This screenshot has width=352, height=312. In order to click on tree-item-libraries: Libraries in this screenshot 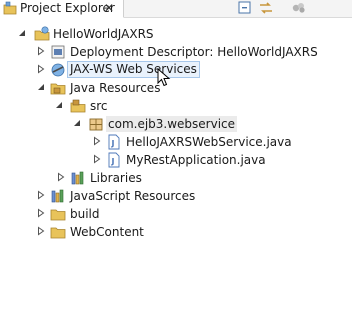, I will do `click(176, 178)`.